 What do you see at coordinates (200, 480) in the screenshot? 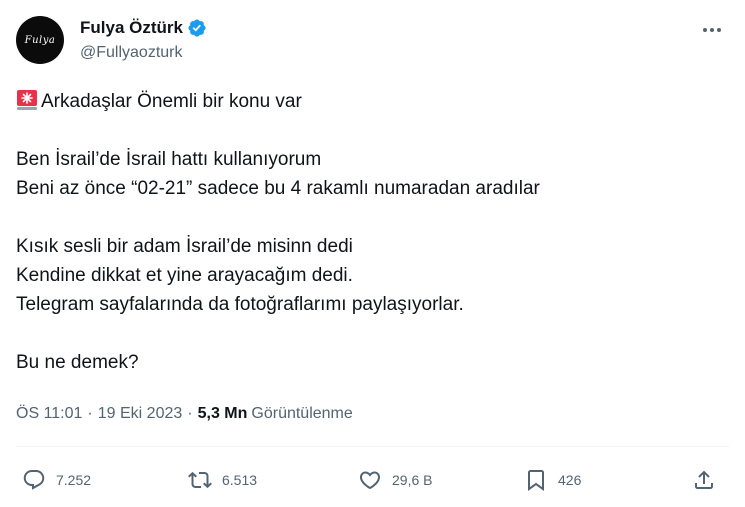
I see `retweet-icon` at bounding box center [200, 480].